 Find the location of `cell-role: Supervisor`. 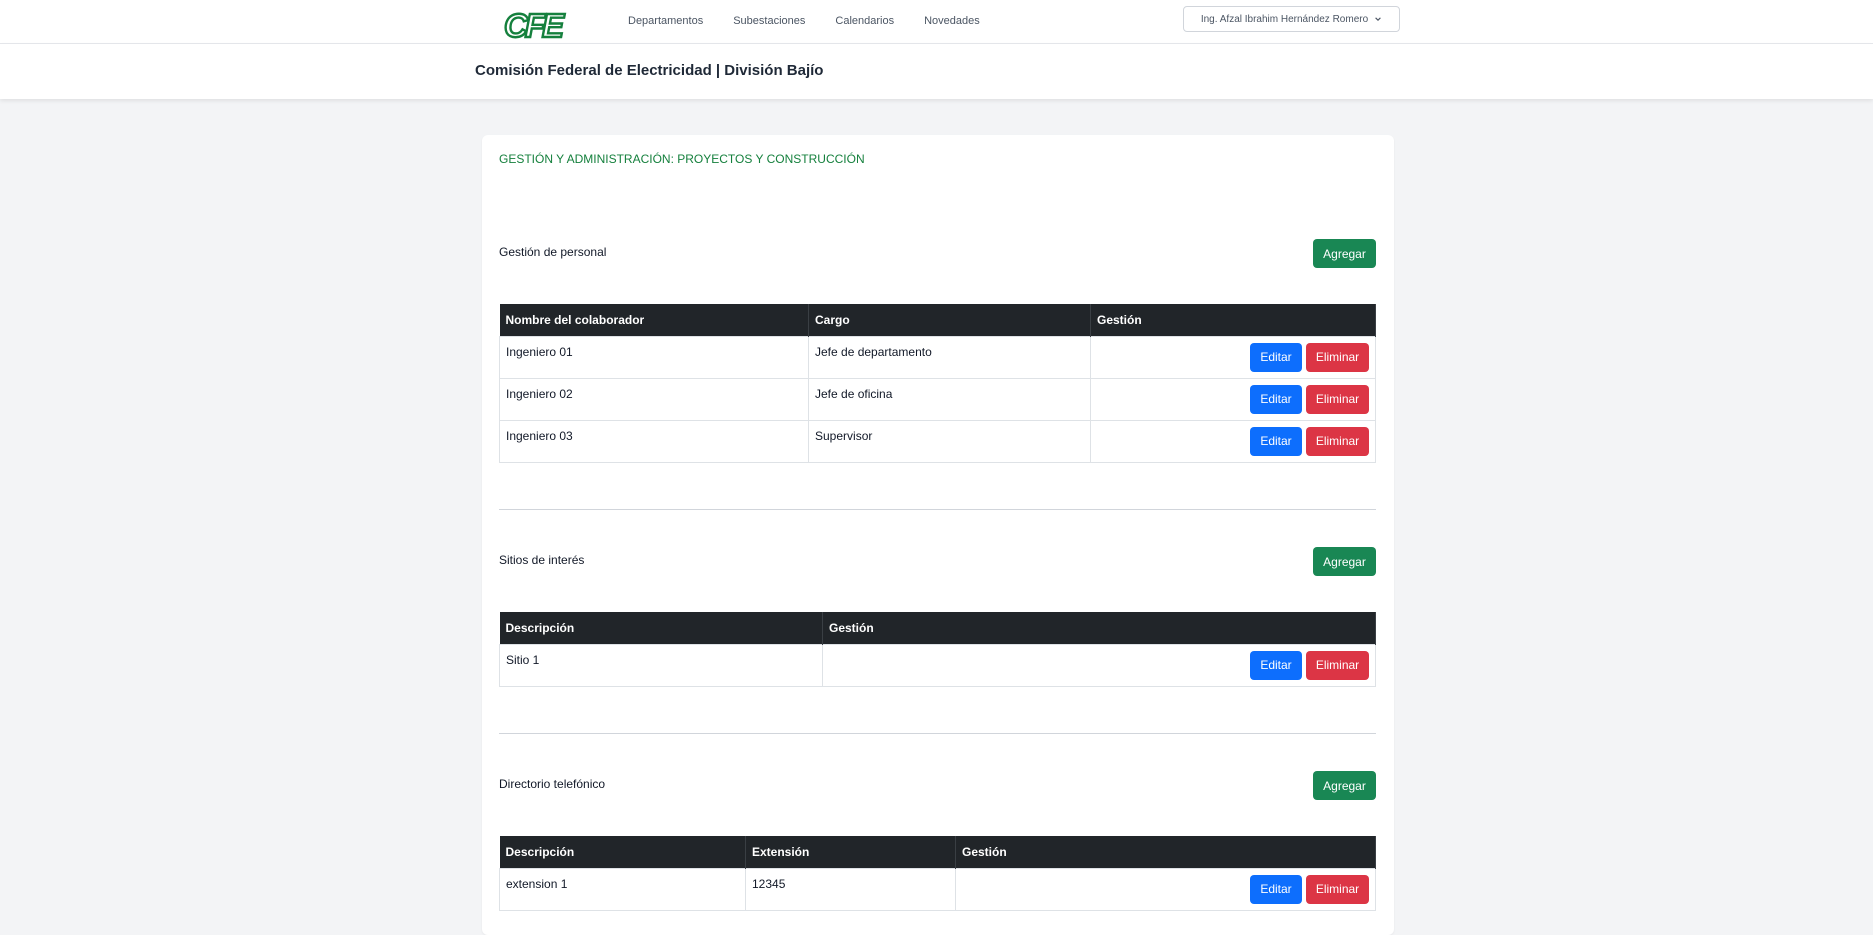

cell-role: Supervisor is located at coordinates (949, 441).